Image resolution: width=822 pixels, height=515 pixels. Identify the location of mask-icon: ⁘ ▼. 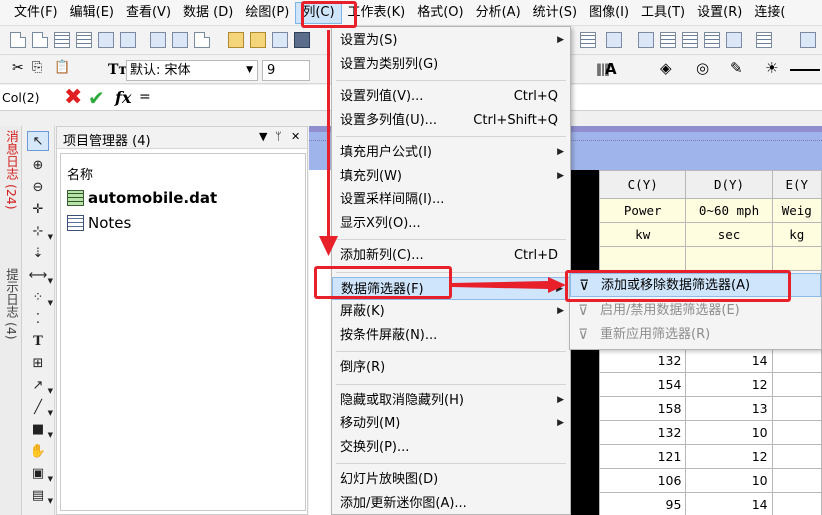
(40, 298).